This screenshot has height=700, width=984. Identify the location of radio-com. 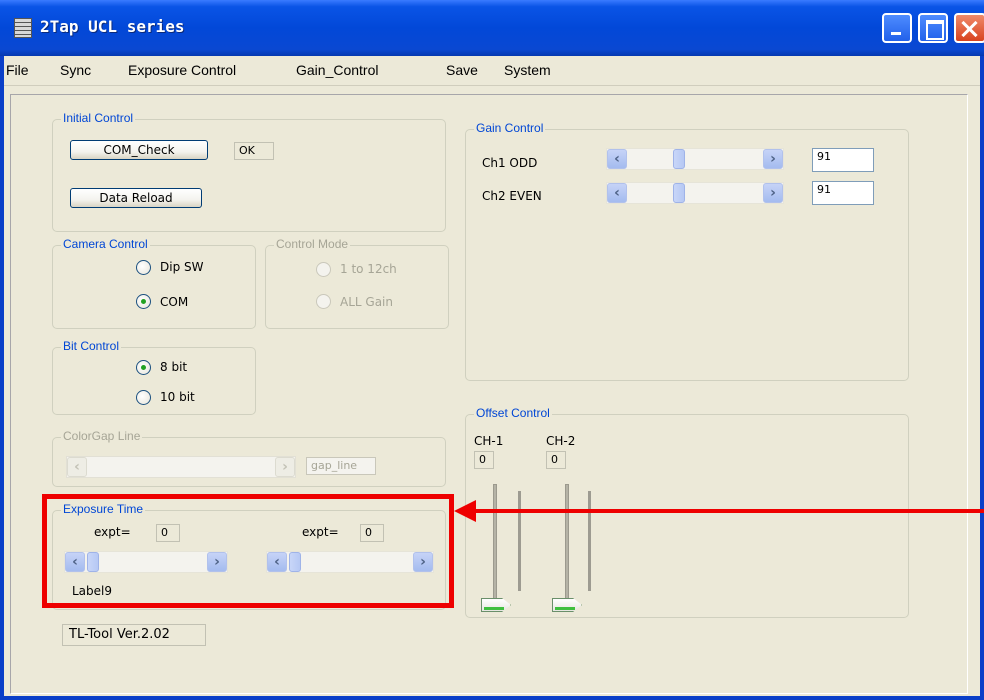
(143, 301).